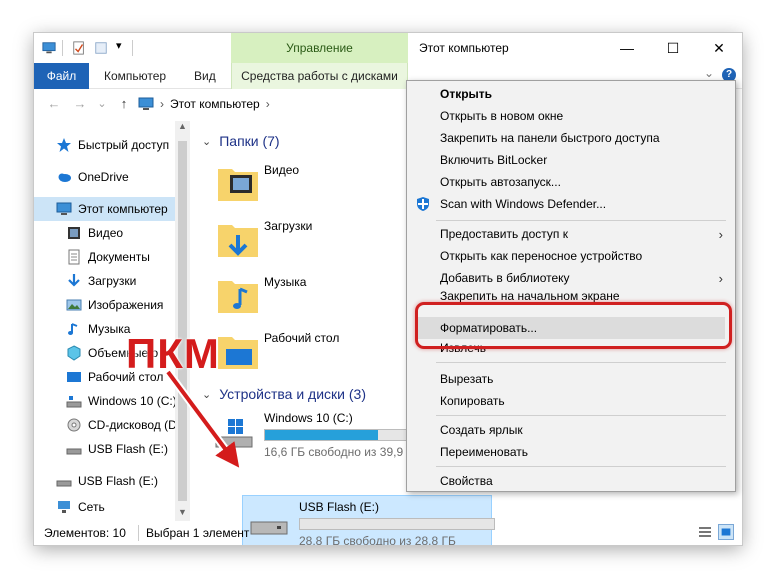  What do you see at coordinates (109, 209) in the screenshot?
I see `sidebar-item-this-pc: Этот компьютер` at bounding box center [109, 209].